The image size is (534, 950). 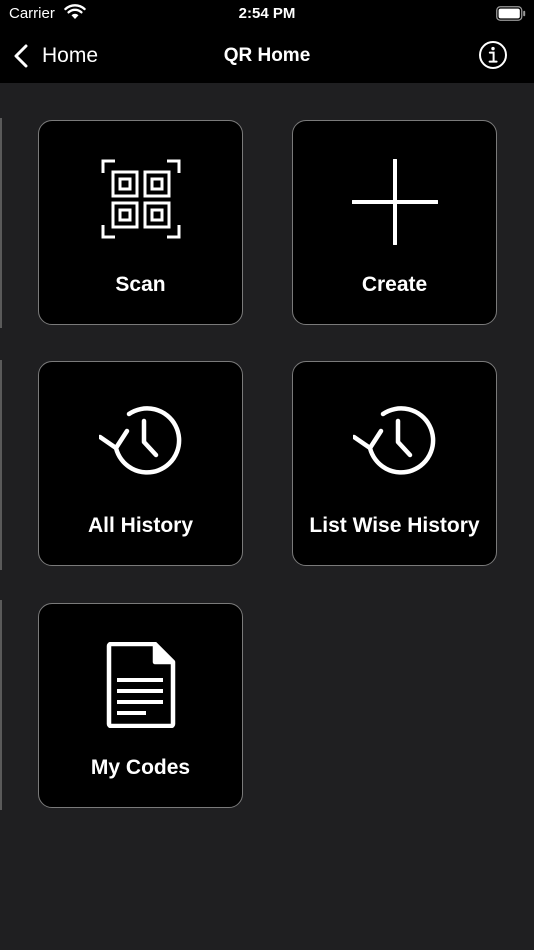 I want to click on status-bar: Carrier 2:54 PM, so click(x=267, y=14).